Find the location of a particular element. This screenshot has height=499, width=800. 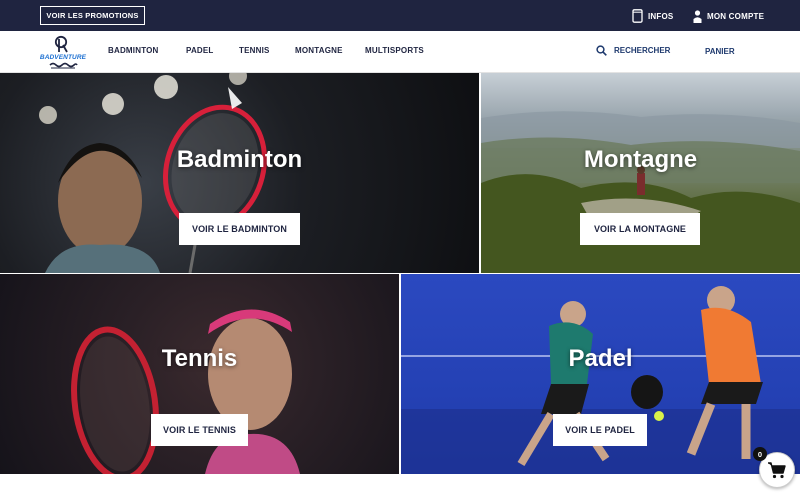

logo-text: BADVENTURE is located at coordinates (63, 57).